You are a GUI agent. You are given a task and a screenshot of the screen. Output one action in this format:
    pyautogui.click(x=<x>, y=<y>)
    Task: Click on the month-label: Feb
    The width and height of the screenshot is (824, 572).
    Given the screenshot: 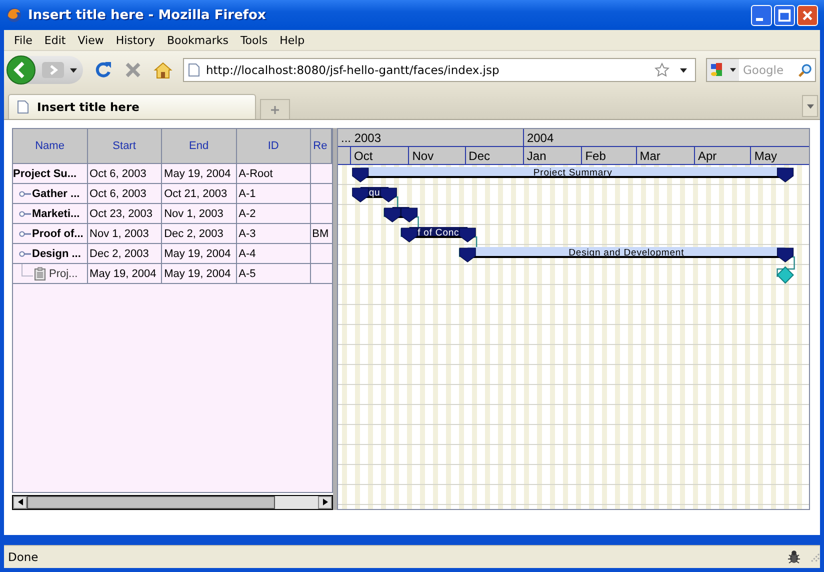 What is the action you would take?
    pyautogui.click(x=595, y=155)
    